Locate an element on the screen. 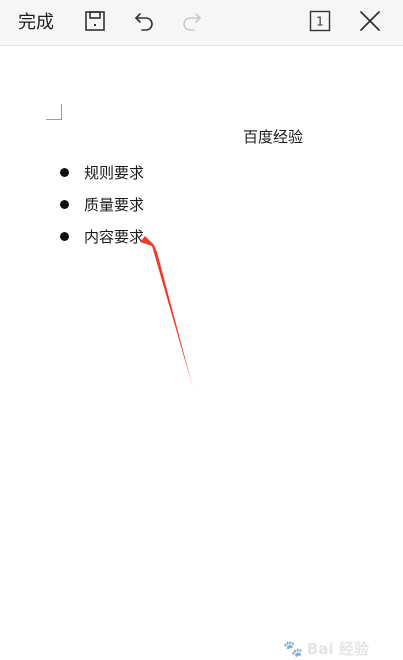 The width and height of the screenshot is (403, 660). redo-icon is located at coordinates (192, 21).